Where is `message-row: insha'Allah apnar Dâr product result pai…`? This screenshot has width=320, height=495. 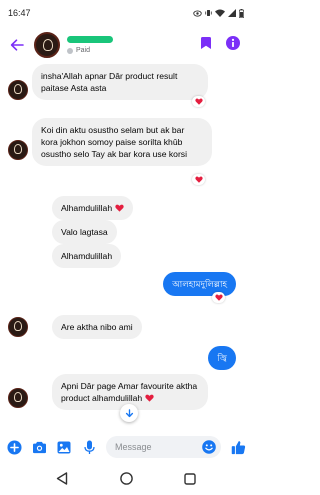 message-row: insha'Allah apnar Dâr product result pai… is located at coordinates (126, 87).